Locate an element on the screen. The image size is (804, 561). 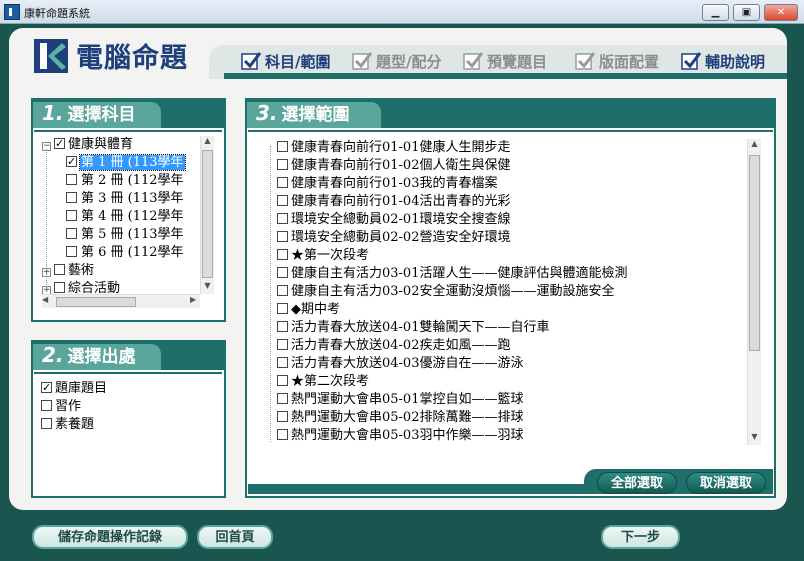
select-all-button: 全部選取 is located at coordinates (637, 483).